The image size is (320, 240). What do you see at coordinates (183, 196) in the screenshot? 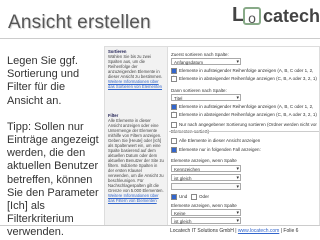
I see `and-label: Und` at bounding box center [183, 196].